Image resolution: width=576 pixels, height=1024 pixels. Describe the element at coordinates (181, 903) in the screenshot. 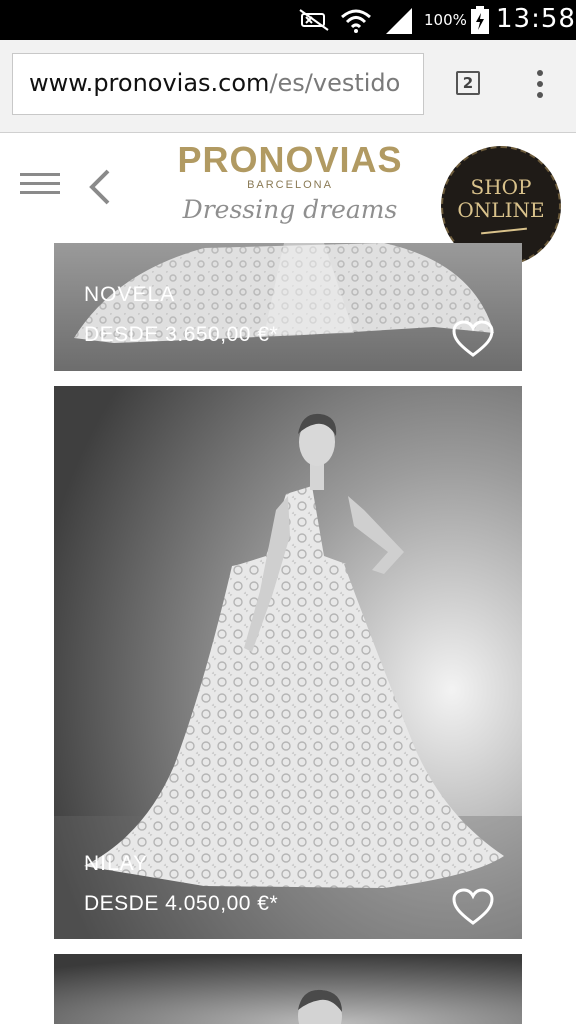

I see `product-price: DESDE 4.050,00 €*` at that location.